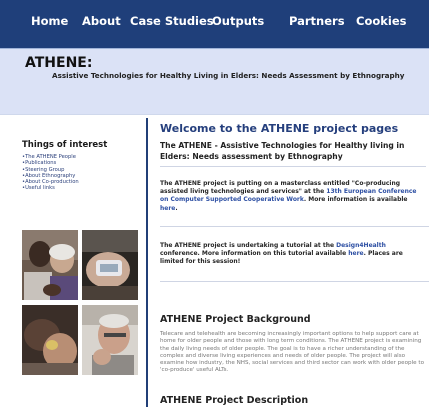 This screenshot has width=429, height=407. Describe the element at coordinates (234, 400) in the screenshot. I see `description-heading: ATHENE Project Description` at that location.